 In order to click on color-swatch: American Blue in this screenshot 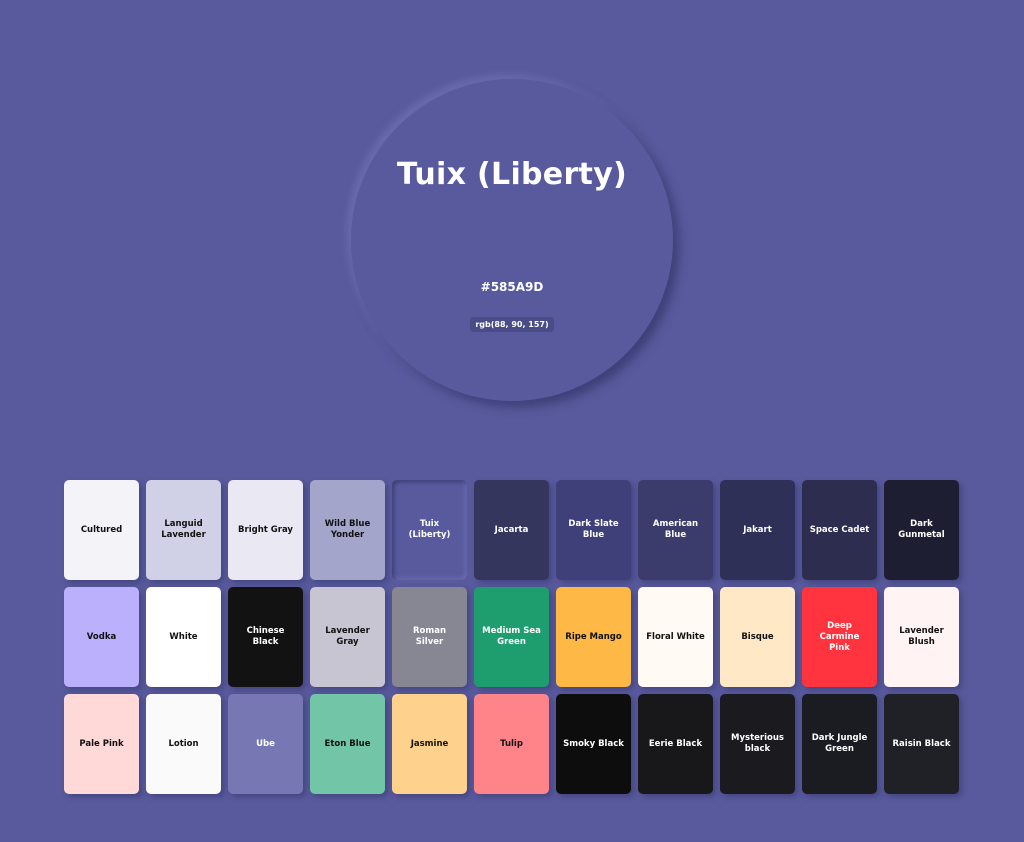, I will do `click(675, 530)`.